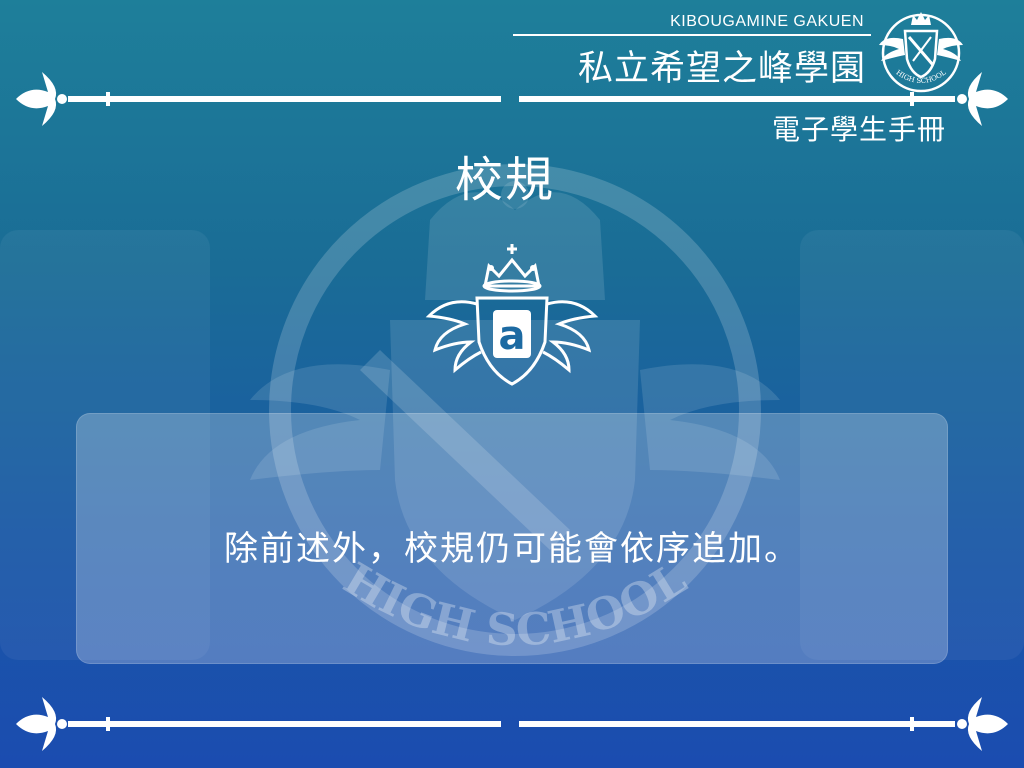  Describe the element at coordinates (692, 35) in the screenshot. I see `header-divider` at that location.